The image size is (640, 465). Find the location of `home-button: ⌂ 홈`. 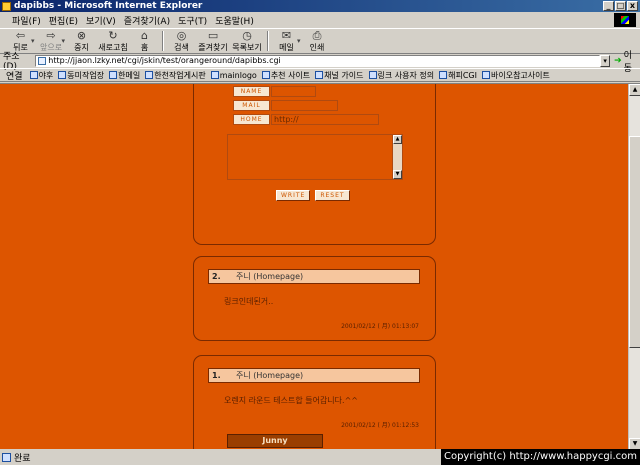

home-button: ⌂ 홈 is located at coordinates (144, 41).